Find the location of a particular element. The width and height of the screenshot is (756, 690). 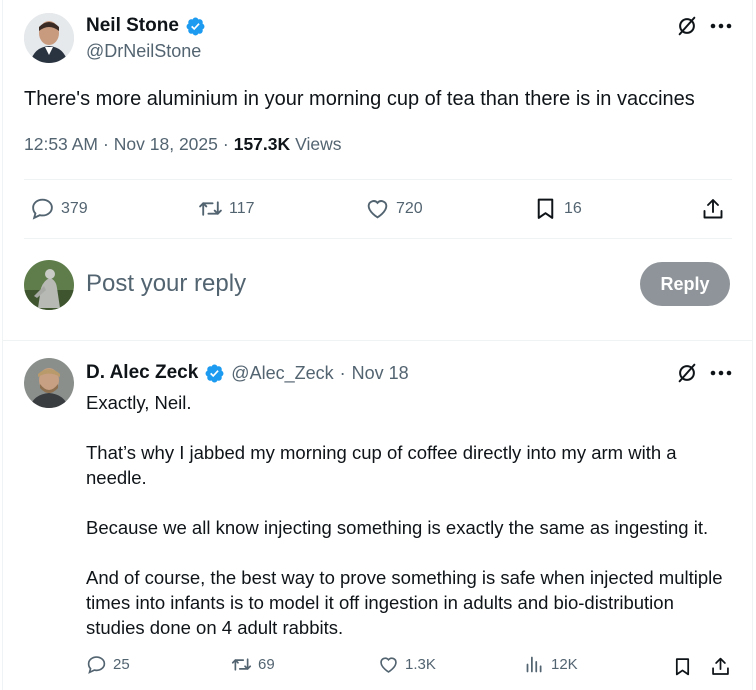

reply-author-avatar is located at coordinates (49, 383).